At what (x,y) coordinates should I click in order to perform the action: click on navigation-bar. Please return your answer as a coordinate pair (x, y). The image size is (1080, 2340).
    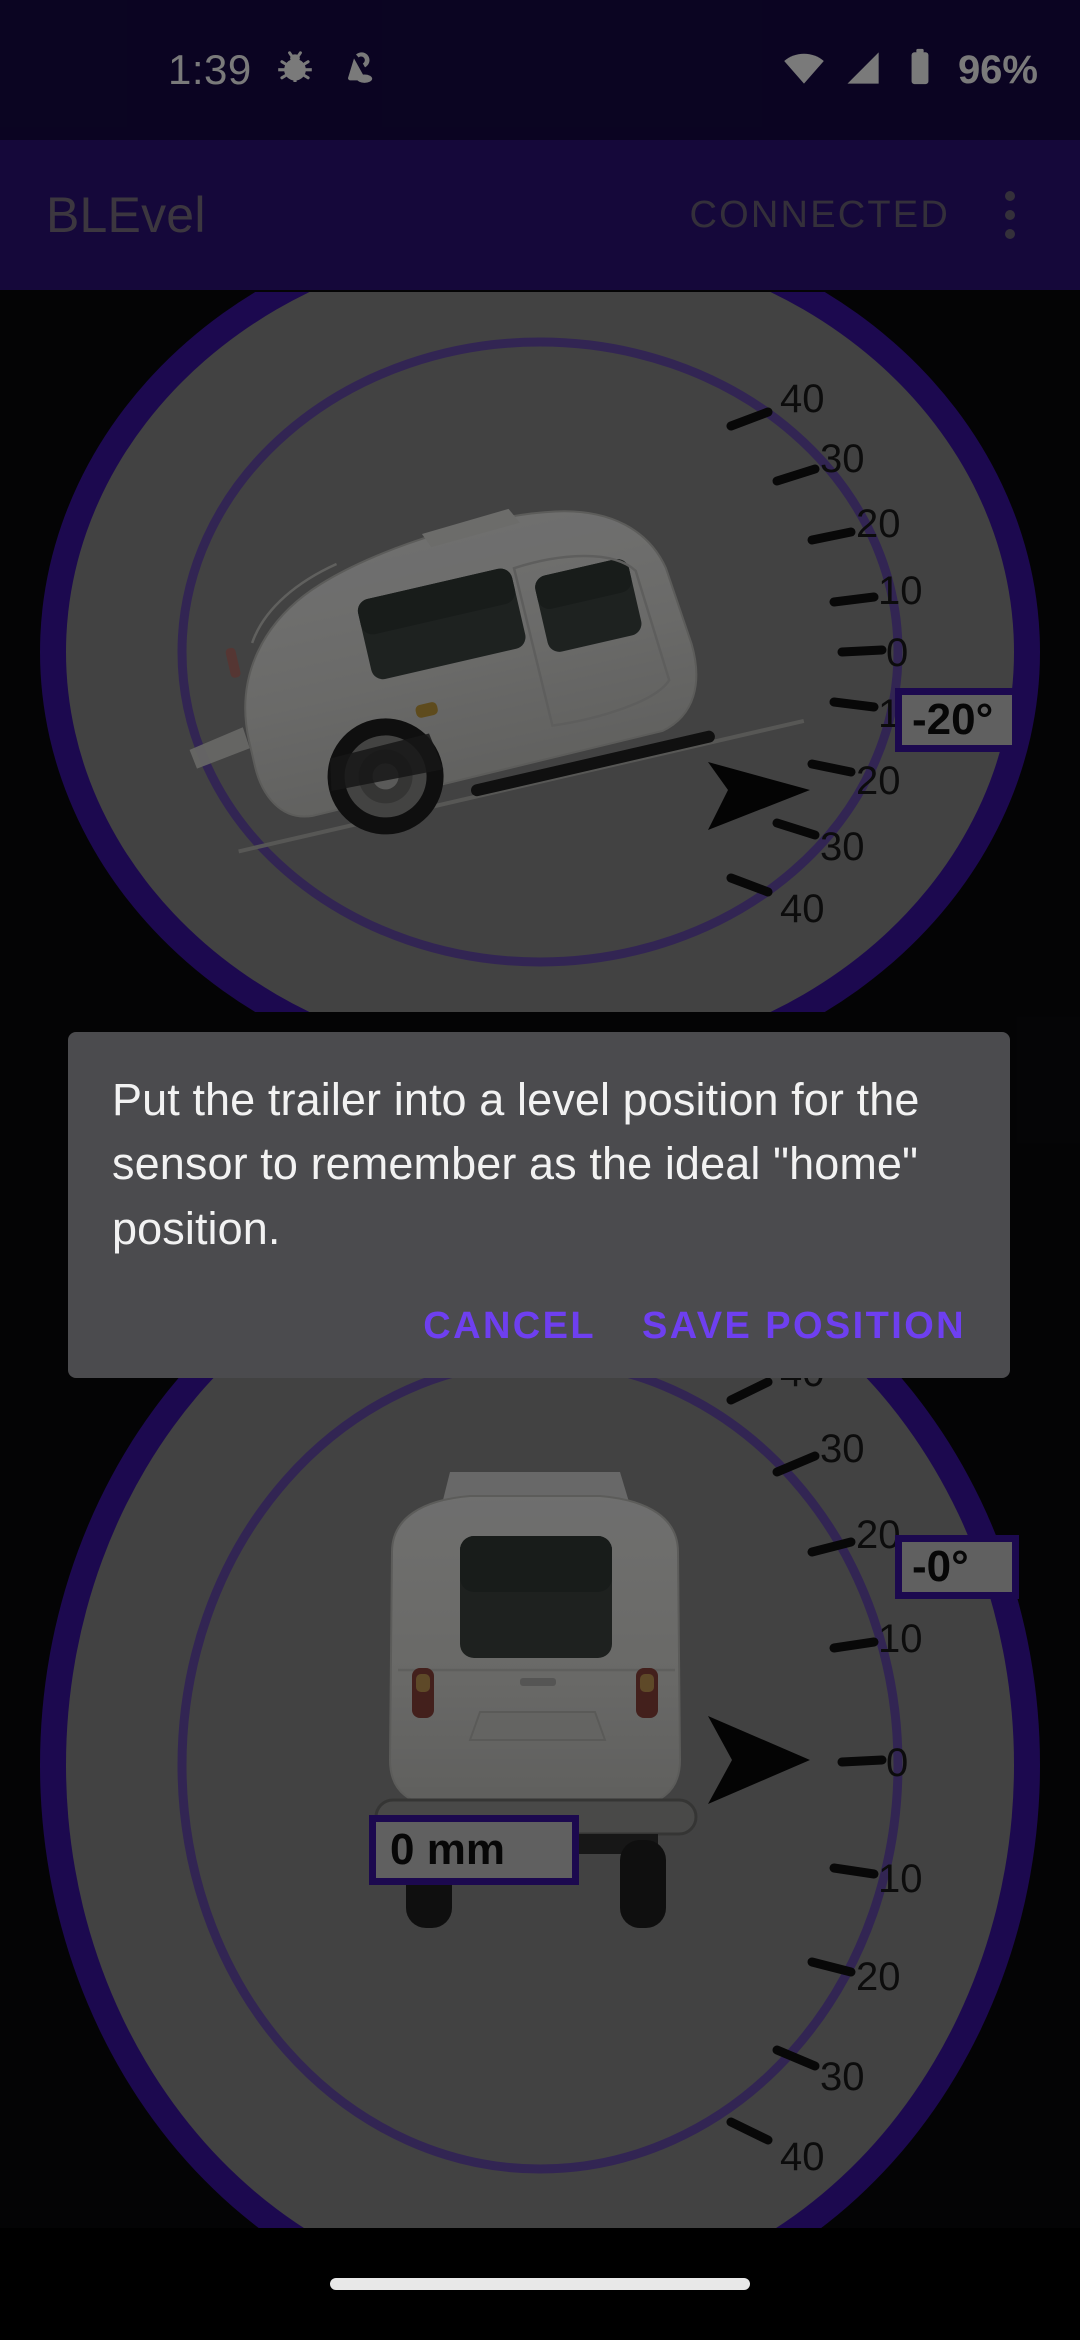
    Looking at the image, I should click on (540, 2284).